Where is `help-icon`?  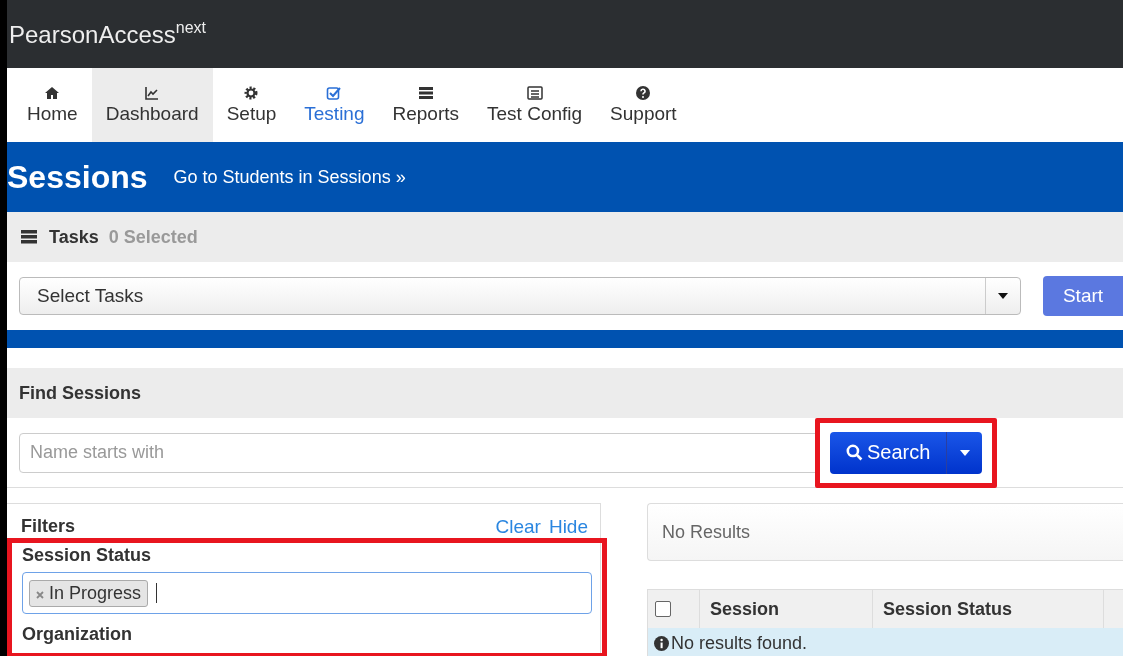 help-icon is located at coordinates (643, 93).